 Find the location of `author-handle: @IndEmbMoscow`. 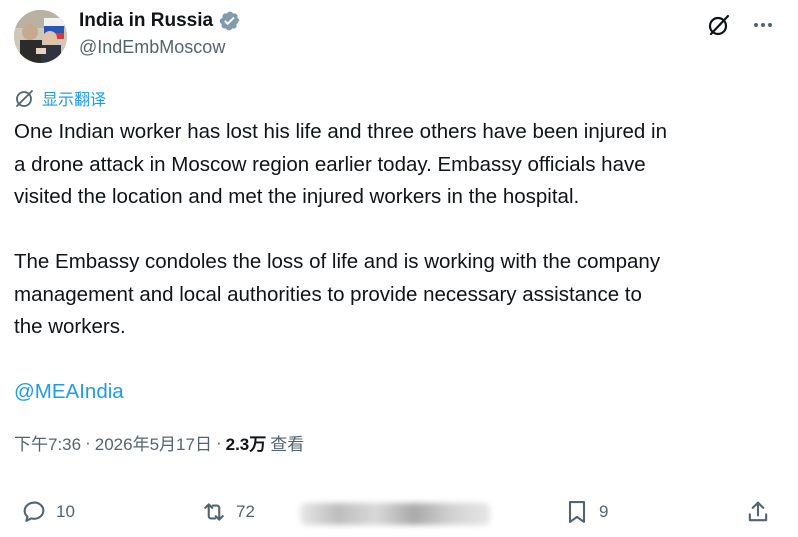

author-handle: @IndEmbMoscow is located at coordinates (152, 47).